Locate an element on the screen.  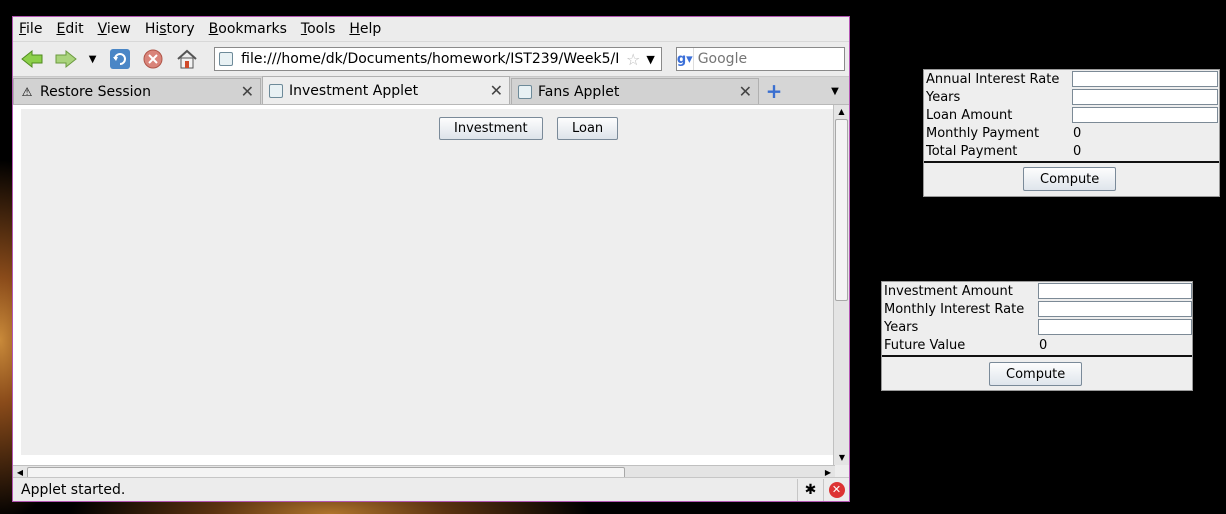
loan-row-loan-amount: Loan Amount is located at coordinates (1071, 115).